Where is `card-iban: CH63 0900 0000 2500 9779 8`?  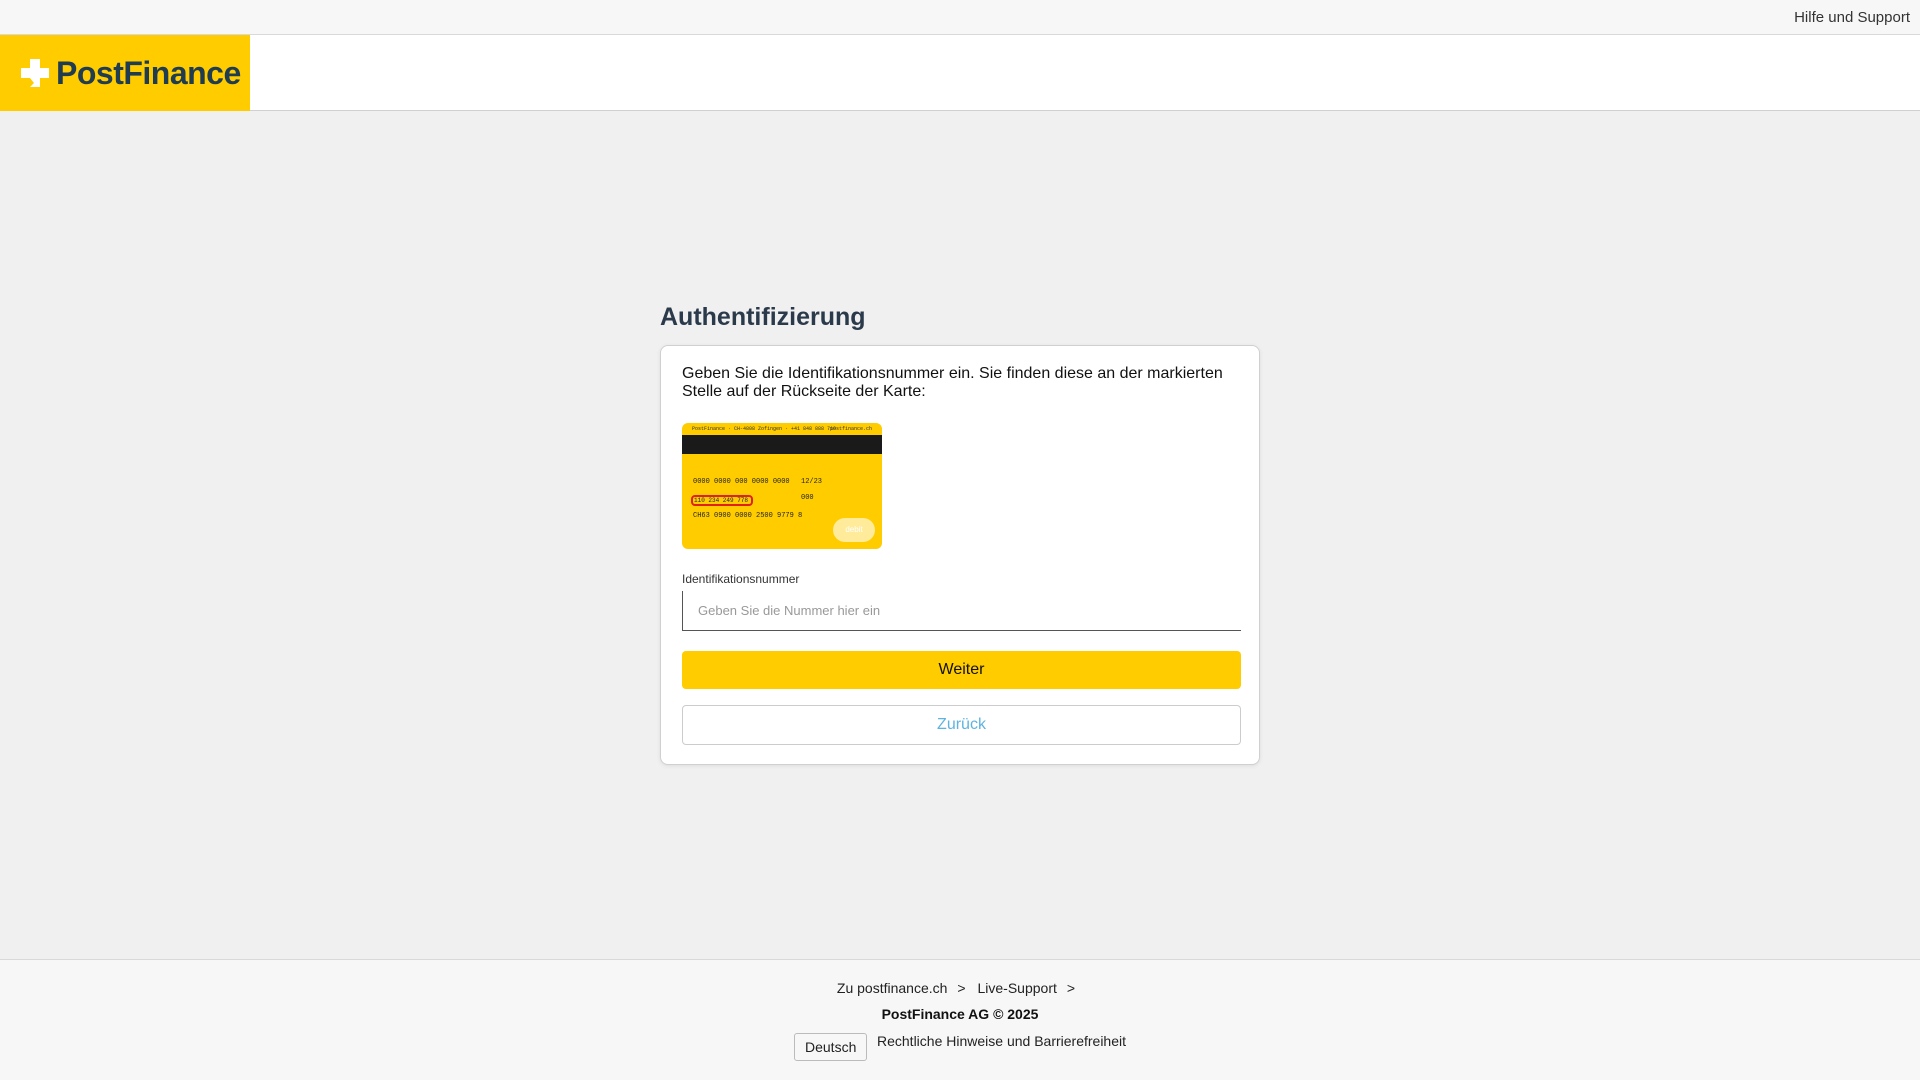 card-iban: CH63 0900 0000 2500 9779 8 is located at coordinates (748, 516).